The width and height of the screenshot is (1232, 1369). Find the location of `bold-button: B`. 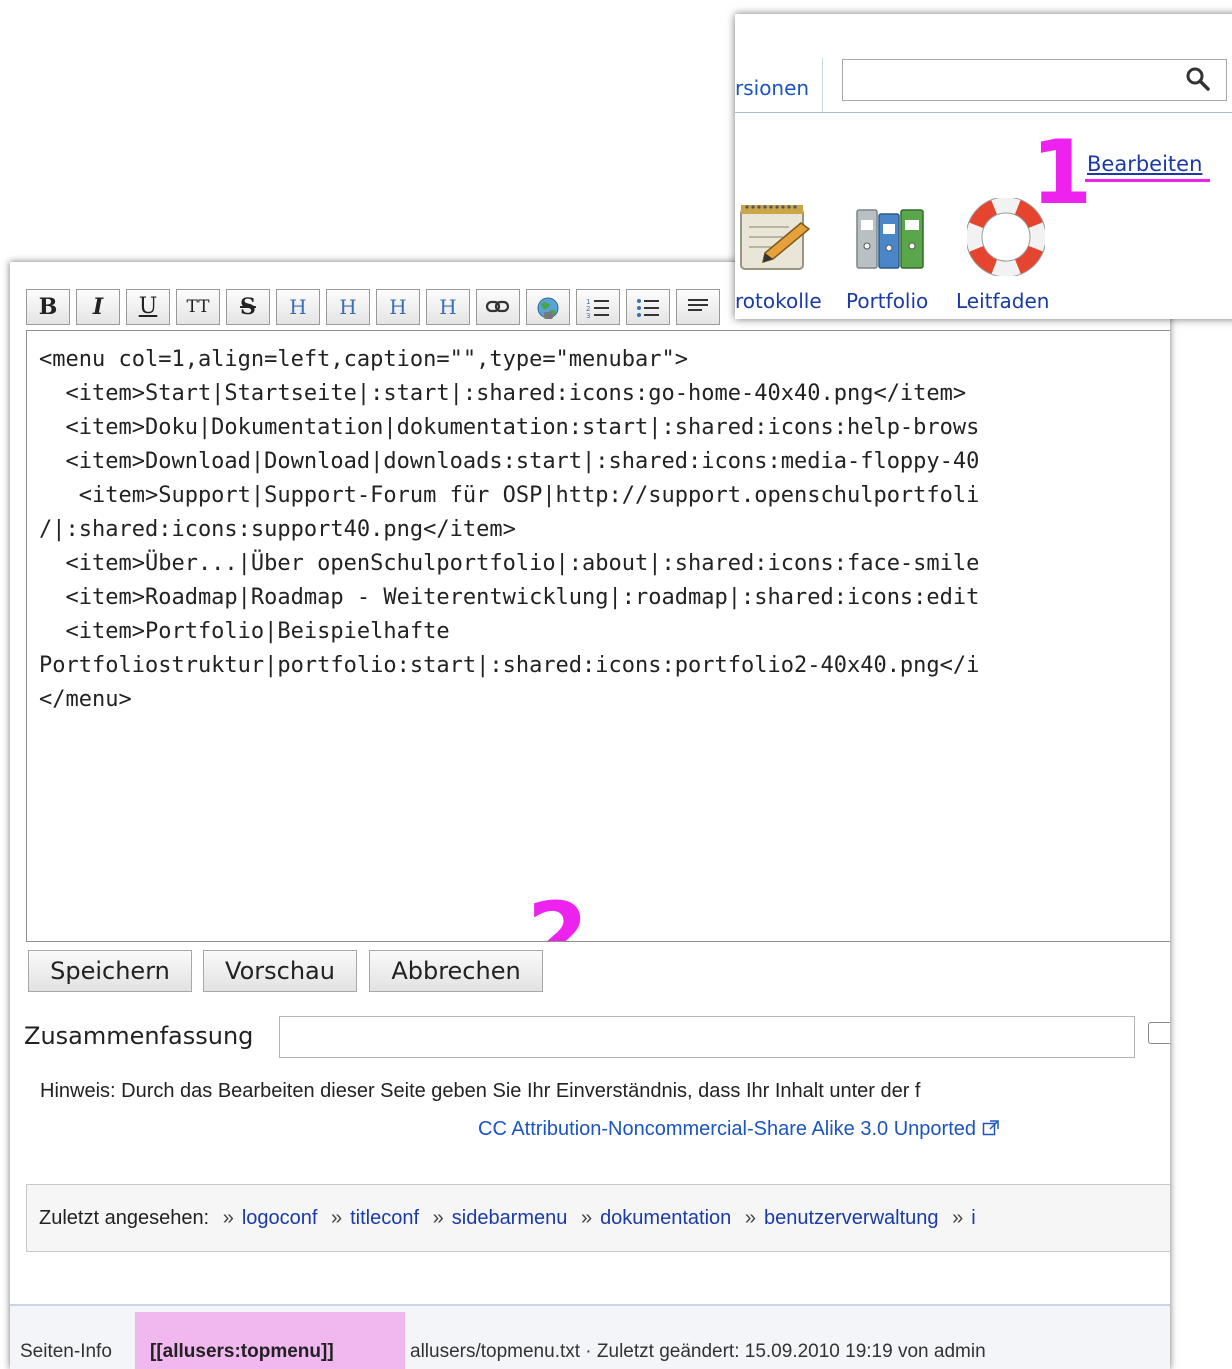

bold-button: B is located at coordinates (48, 307).